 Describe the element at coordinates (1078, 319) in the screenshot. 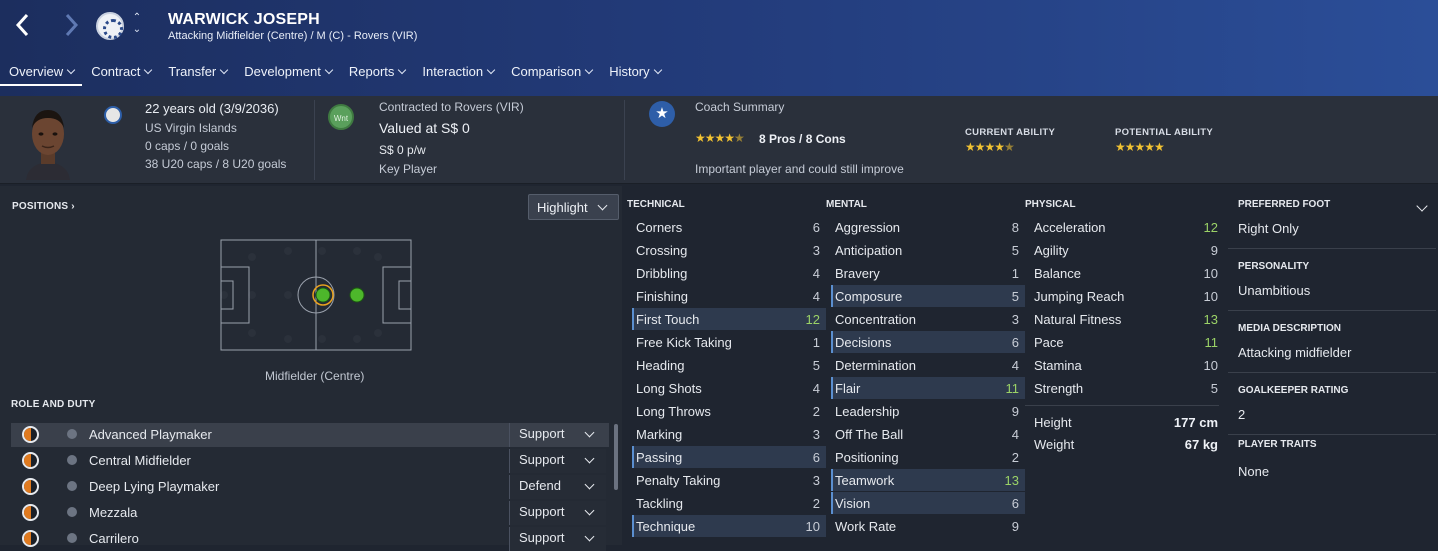

I see `attribute-name: Natural Fitness` at that location.